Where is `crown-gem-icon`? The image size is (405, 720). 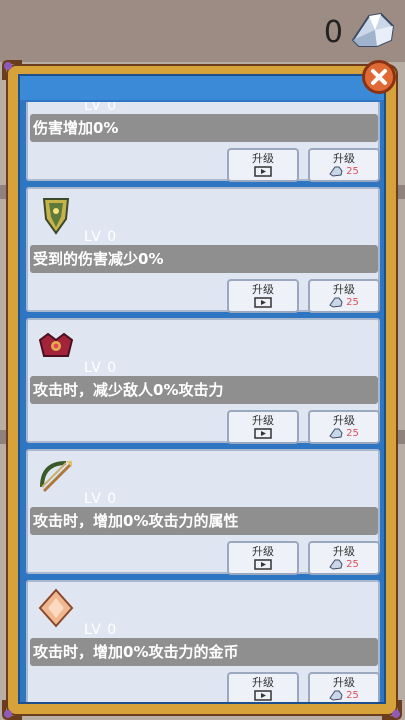 crown-gem-icon is located at coordinates (56, 346).